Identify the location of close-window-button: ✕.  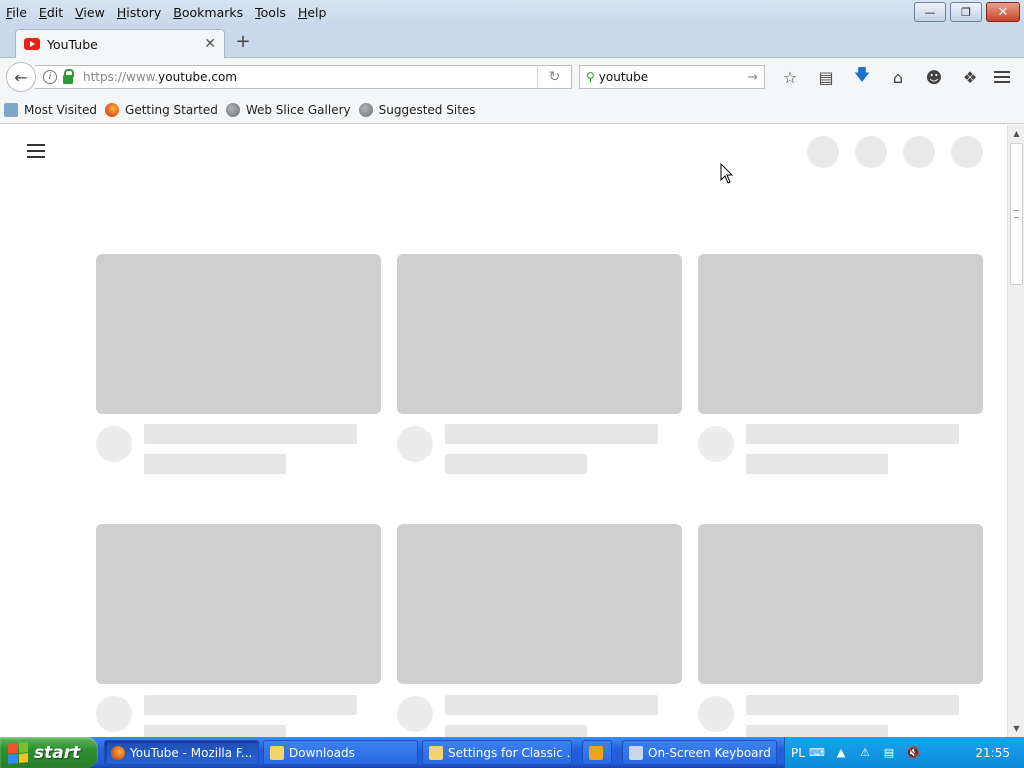
(1003, 12).